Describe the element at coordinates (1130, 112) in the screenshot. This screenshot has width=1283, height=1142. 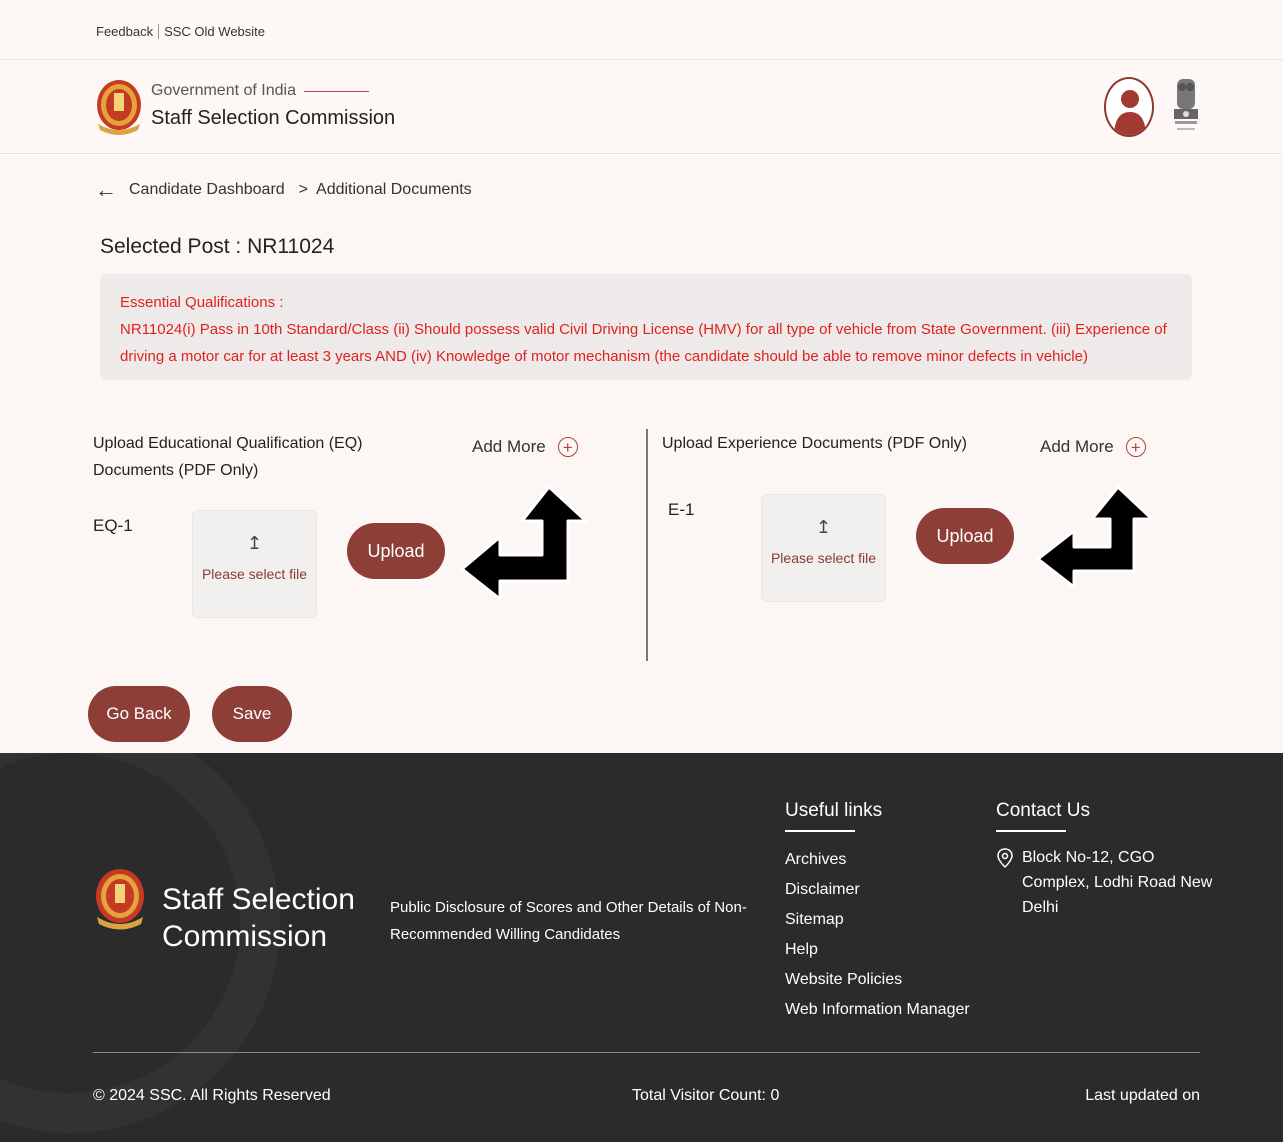
I see `user-icon` at that location.